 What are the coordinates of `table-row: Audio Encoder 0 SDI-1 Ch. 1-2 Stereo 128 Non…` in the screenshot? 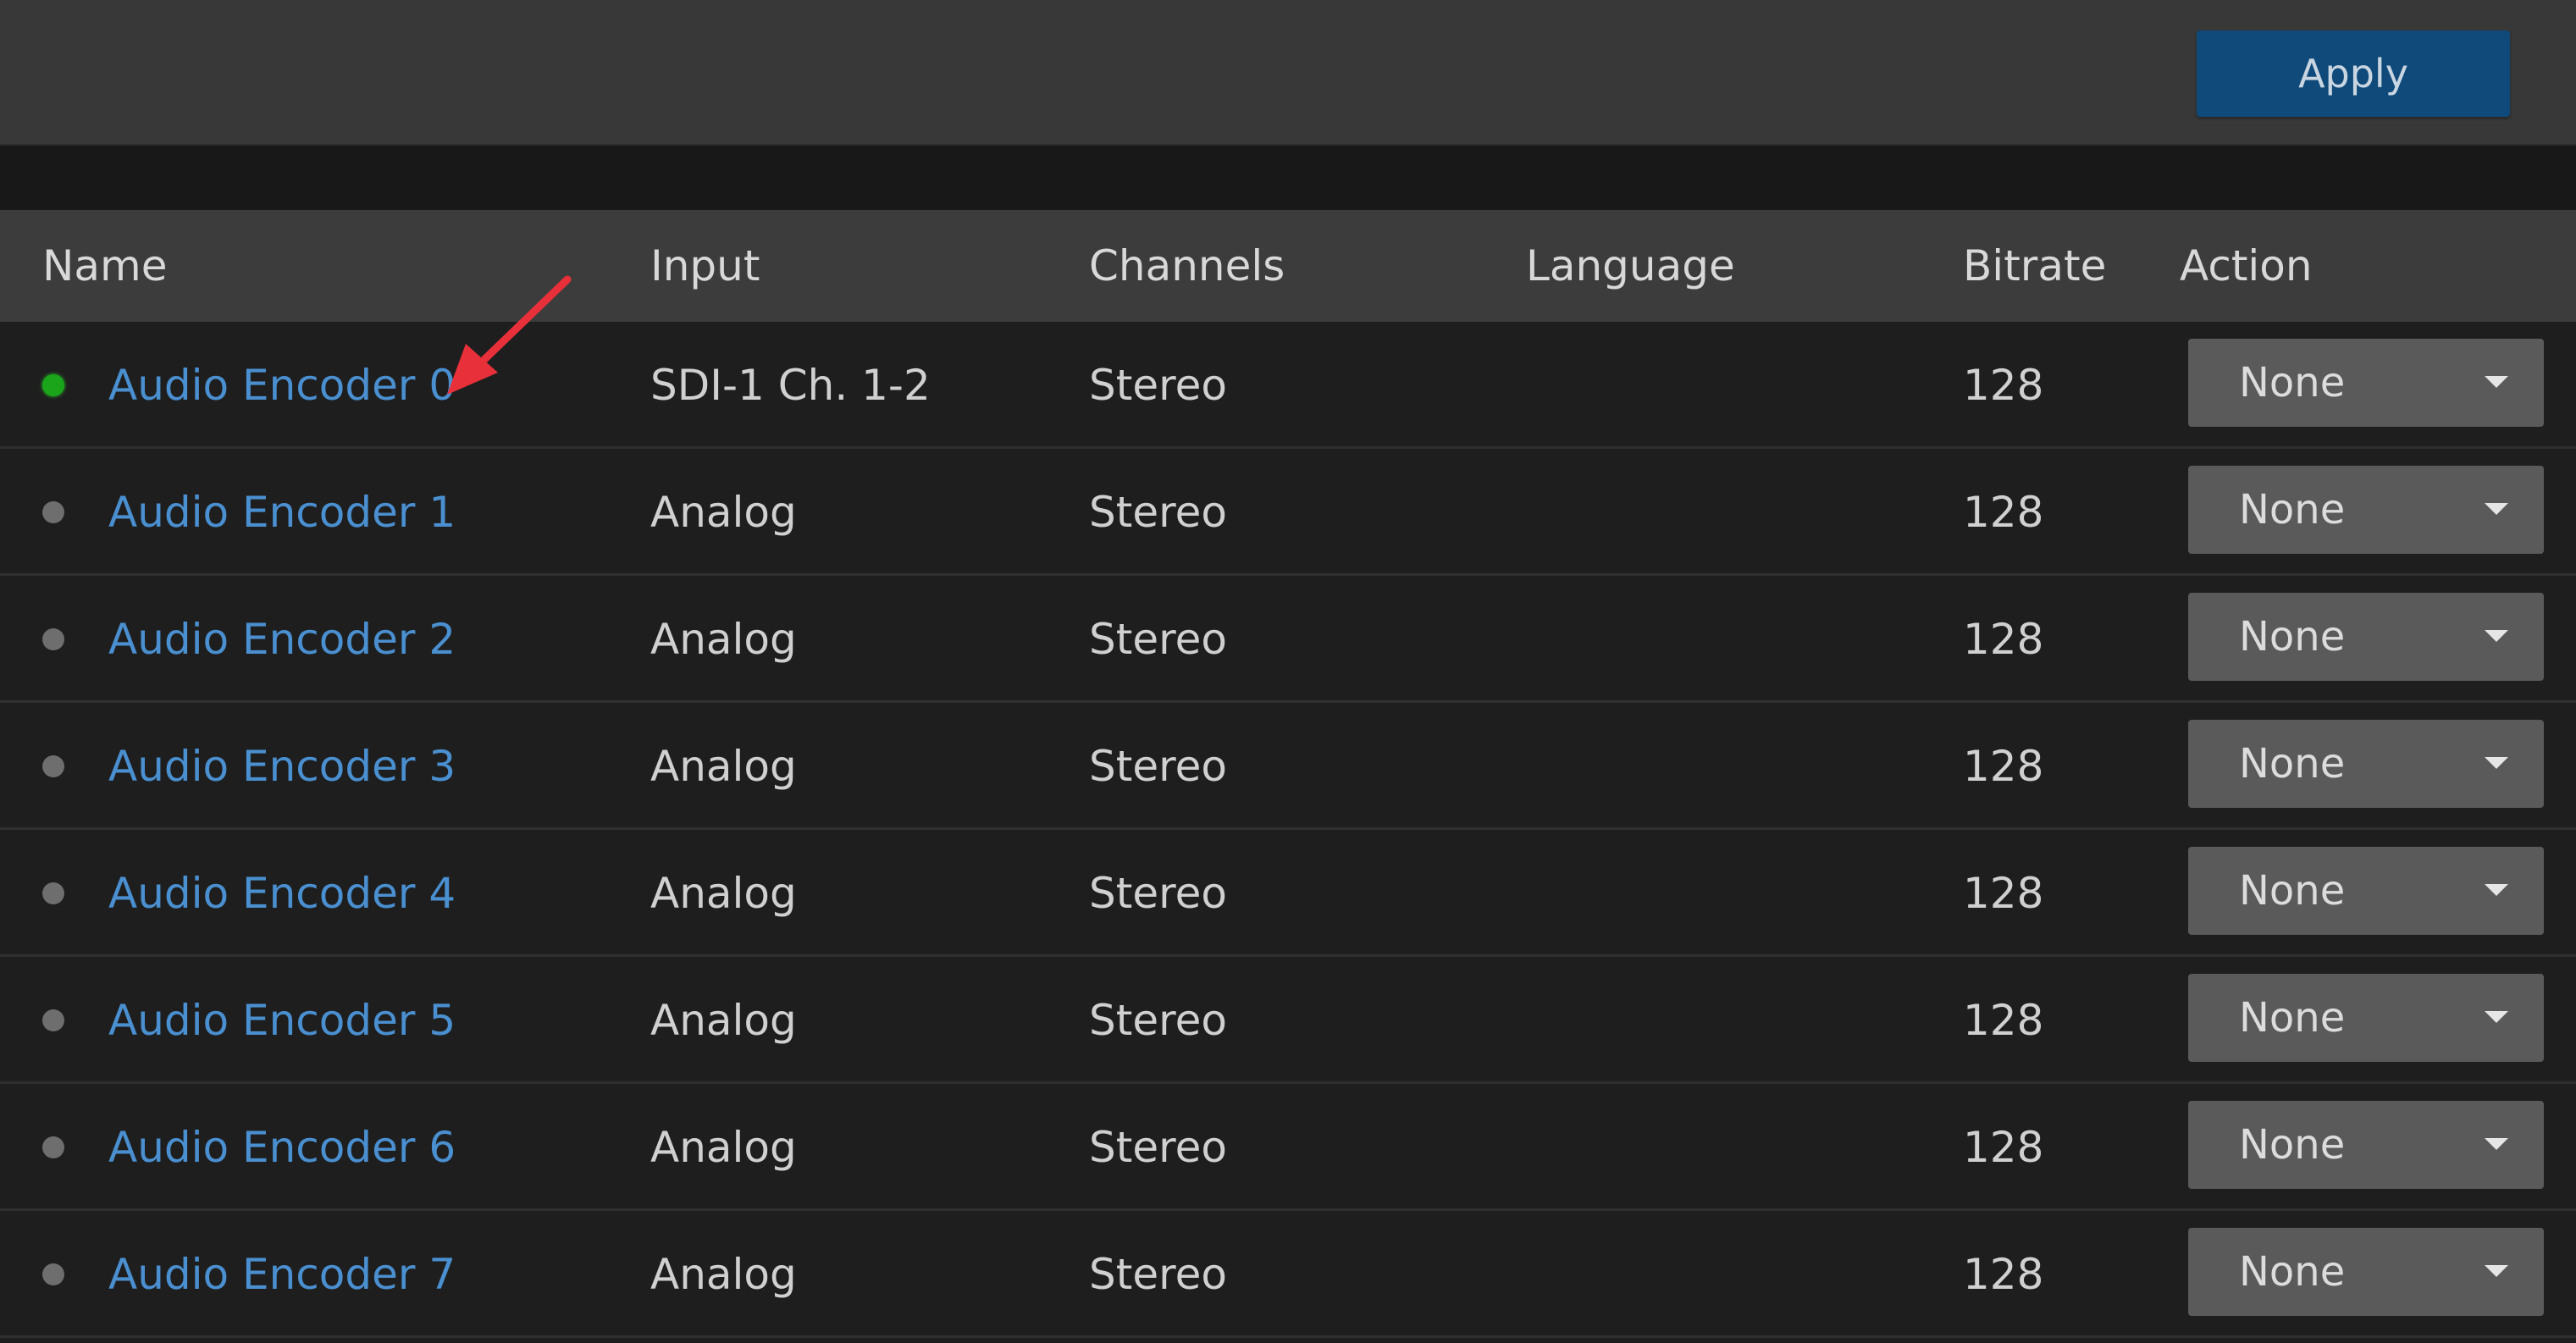 It's located at (1288, 385).